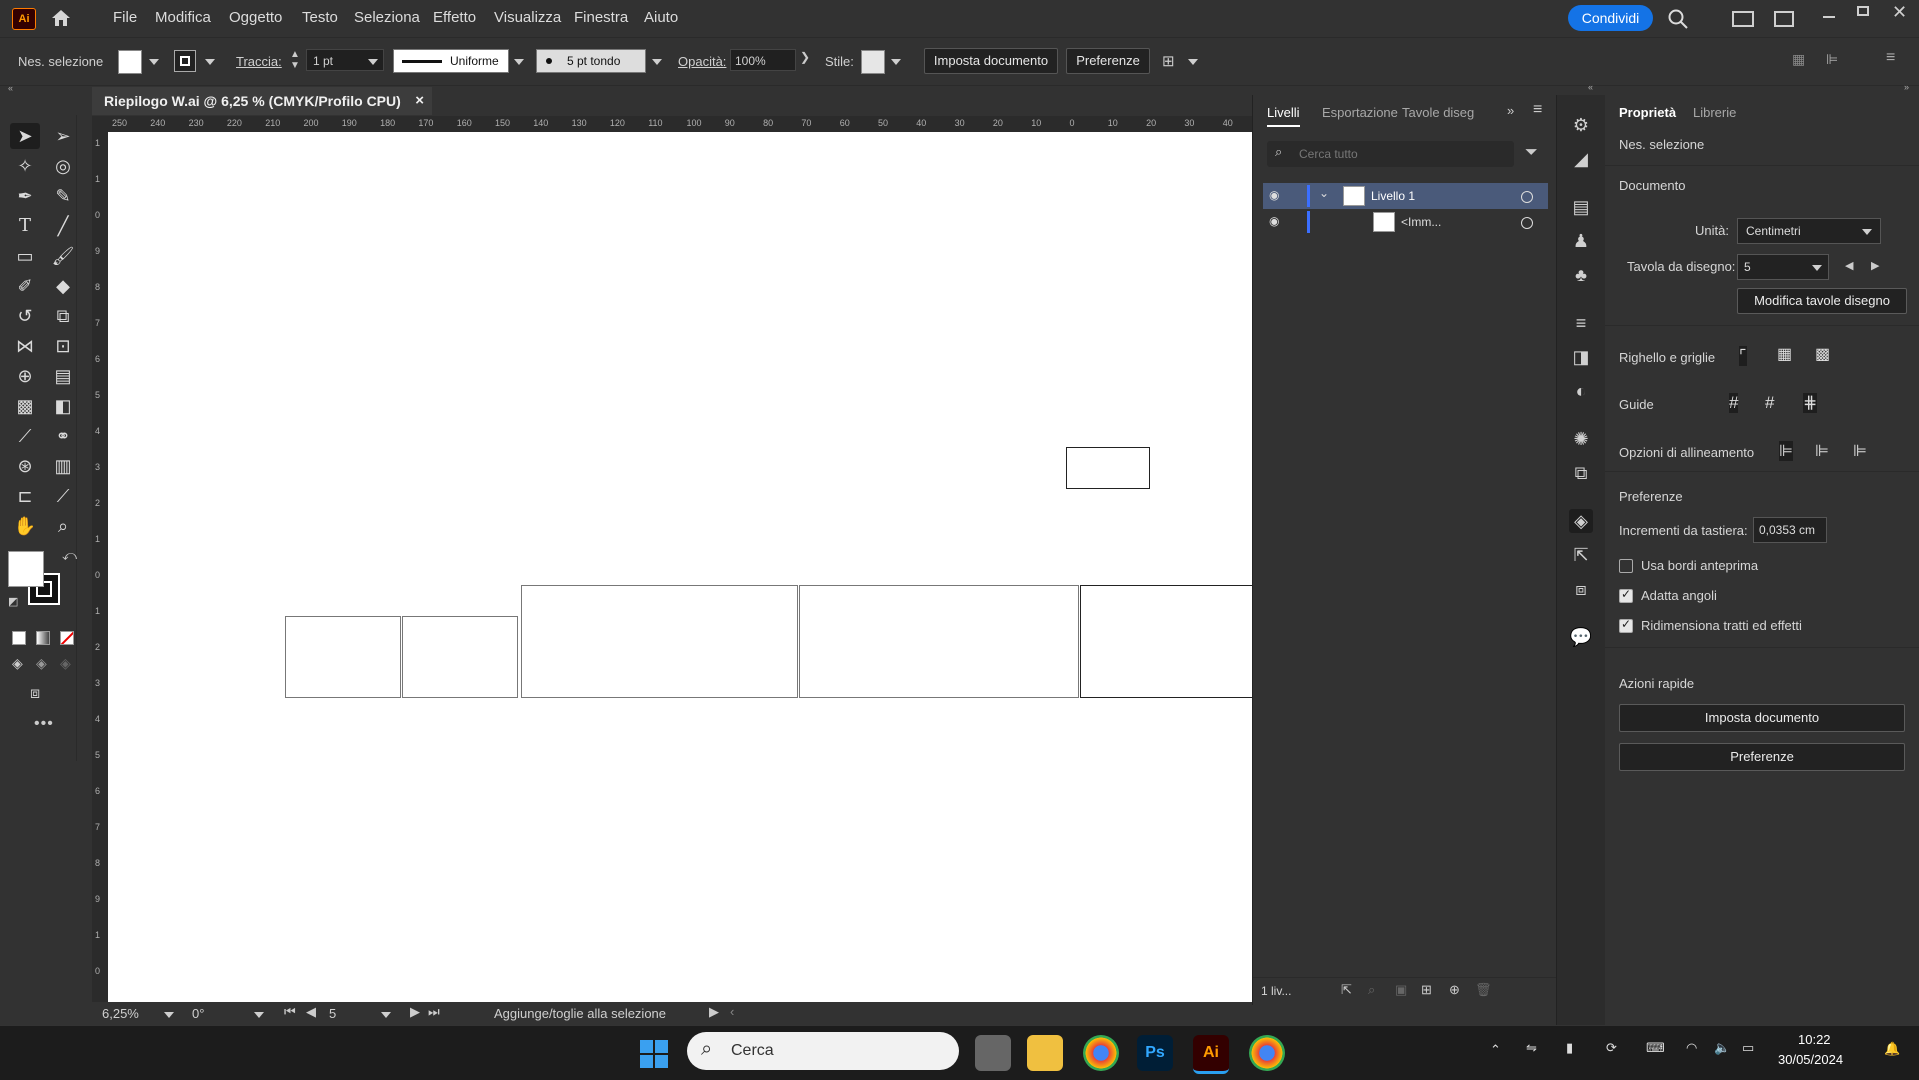 The image size is (1919, 1080). I want to click on fill-swatch, so click(130, 62).